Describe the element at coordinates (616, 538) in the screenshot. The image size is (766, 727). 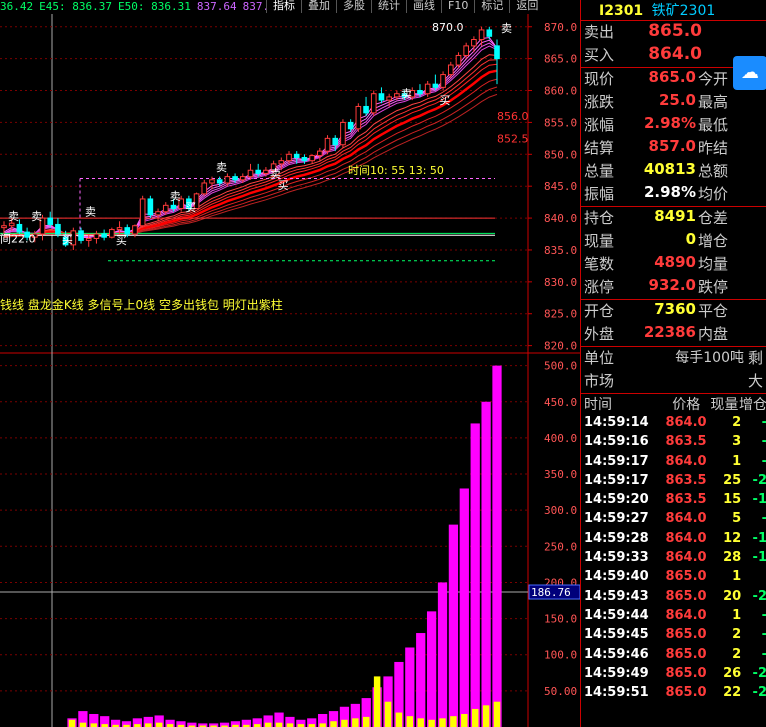
I see `tick-time: 14:59:28` at that location.